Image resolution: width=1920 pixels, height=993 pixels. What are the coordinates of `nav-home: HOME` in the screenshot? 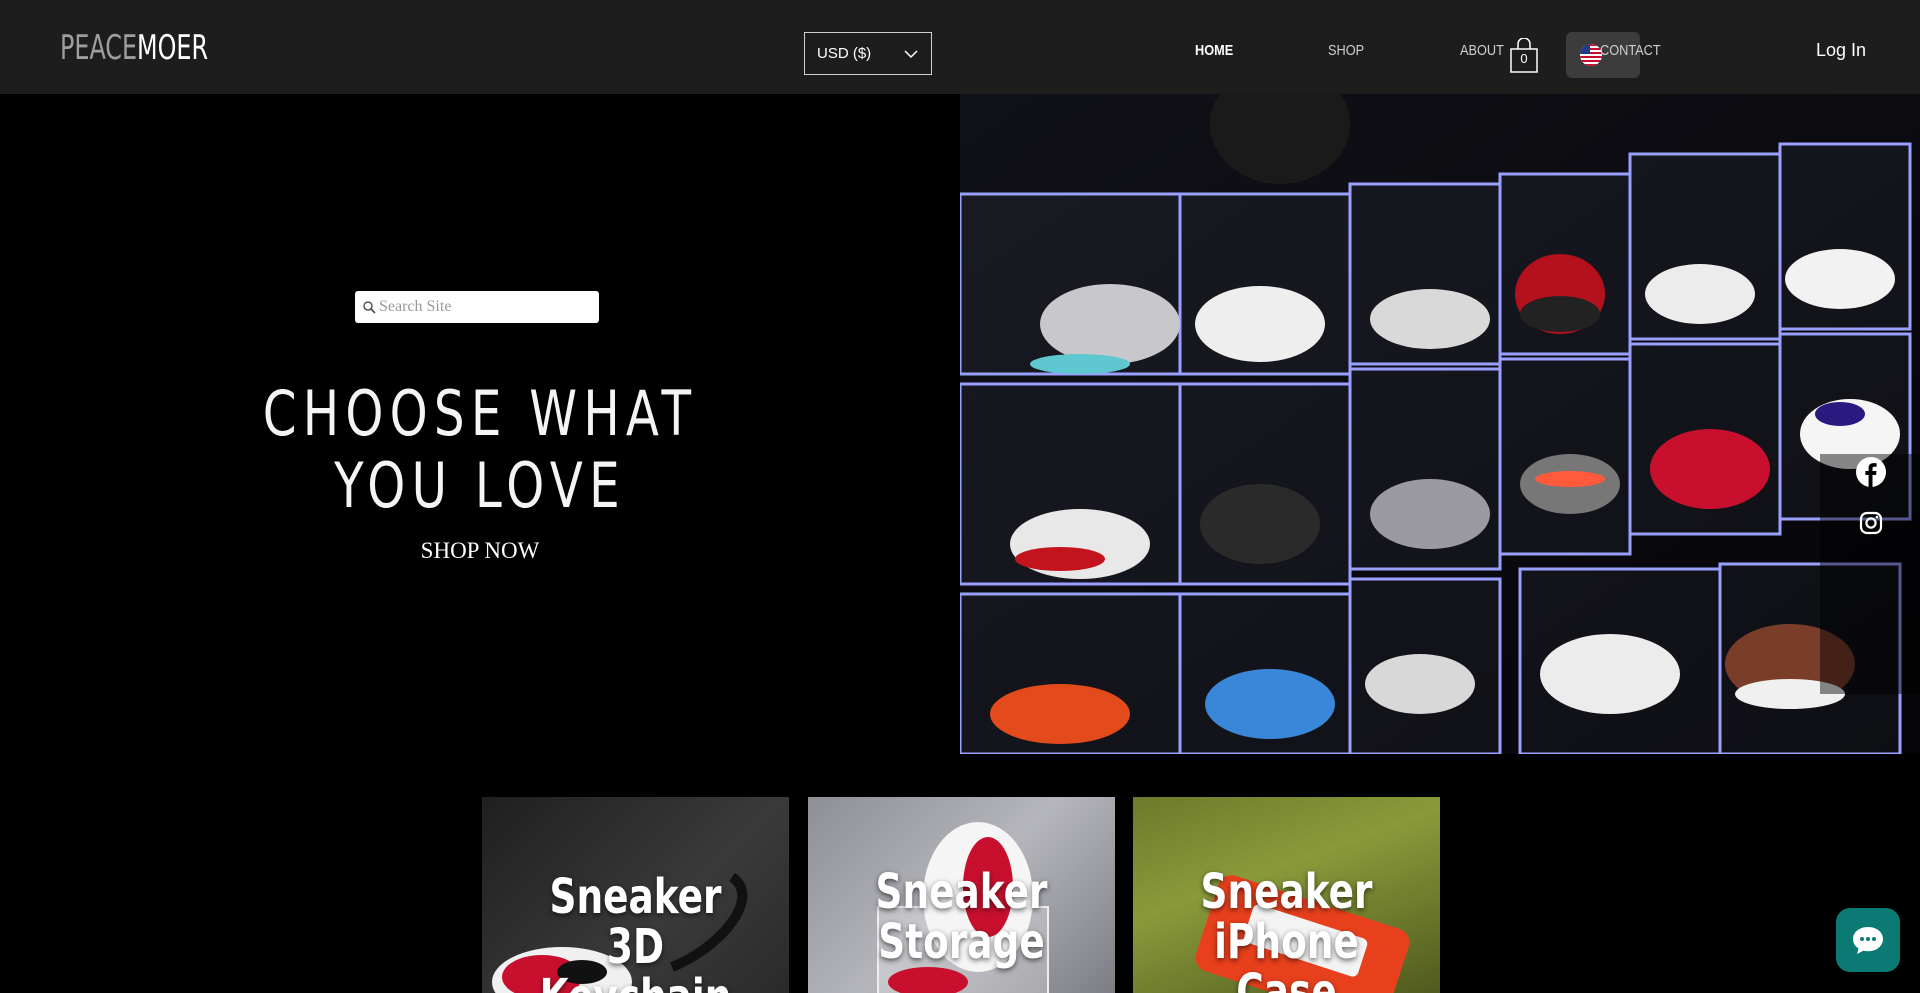 It's located at (1214, 50).